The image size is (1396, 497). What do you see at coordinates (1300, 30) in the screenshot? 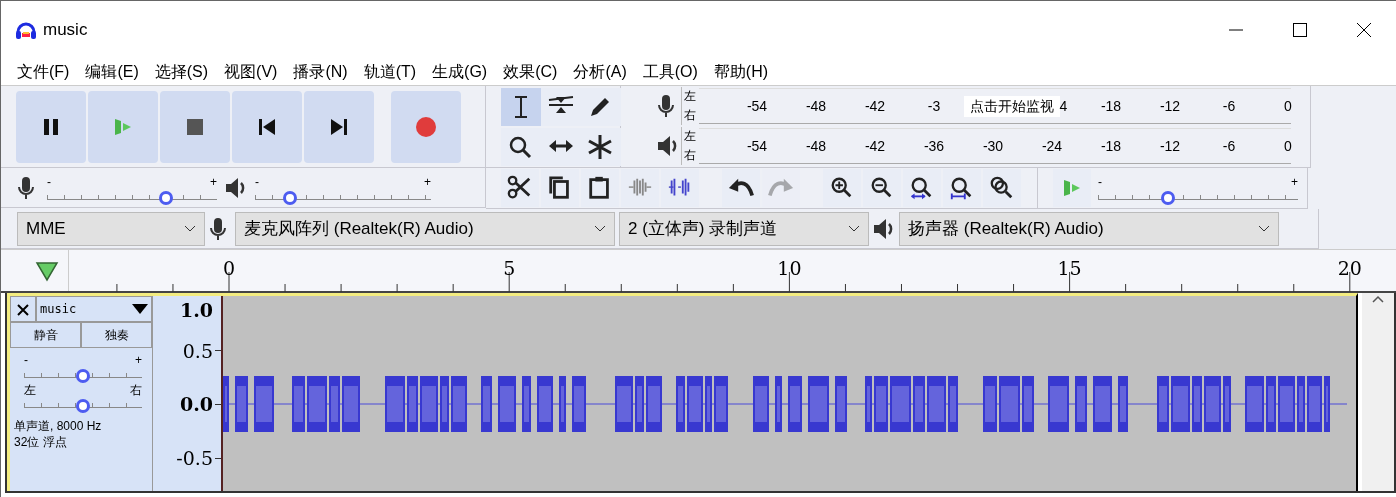
I see `maximize-icon` at bounding box center [1300, 30].